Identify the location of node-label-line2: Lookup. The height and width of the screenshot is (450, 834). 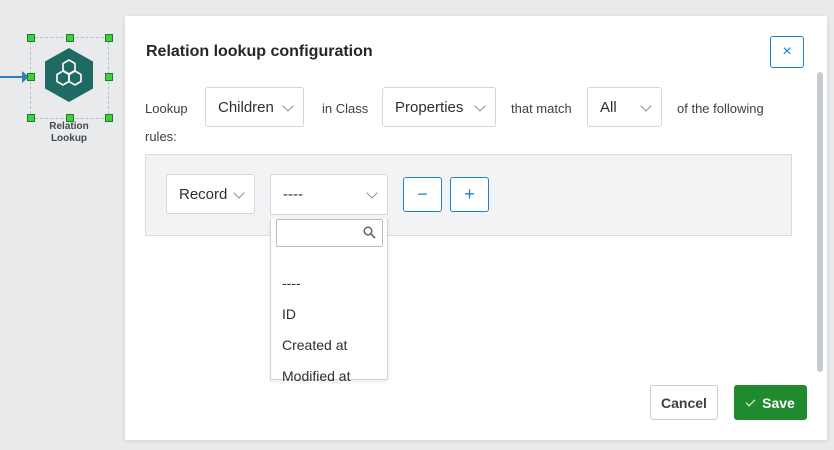
(69, 138).